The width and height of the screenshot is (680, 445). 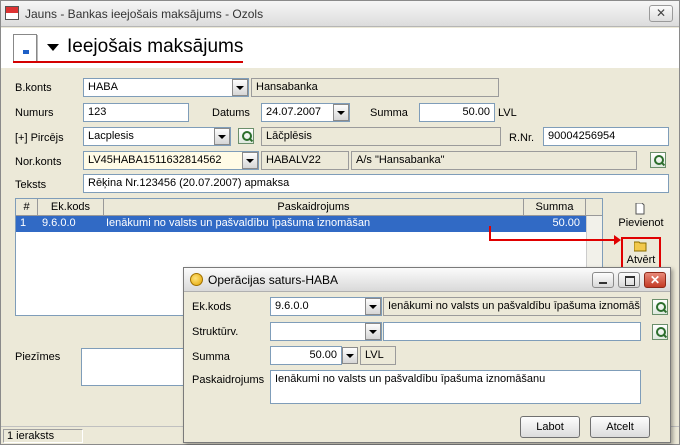 I want to click on dialog-labot-button: Labot, so click(x=550, y=427).